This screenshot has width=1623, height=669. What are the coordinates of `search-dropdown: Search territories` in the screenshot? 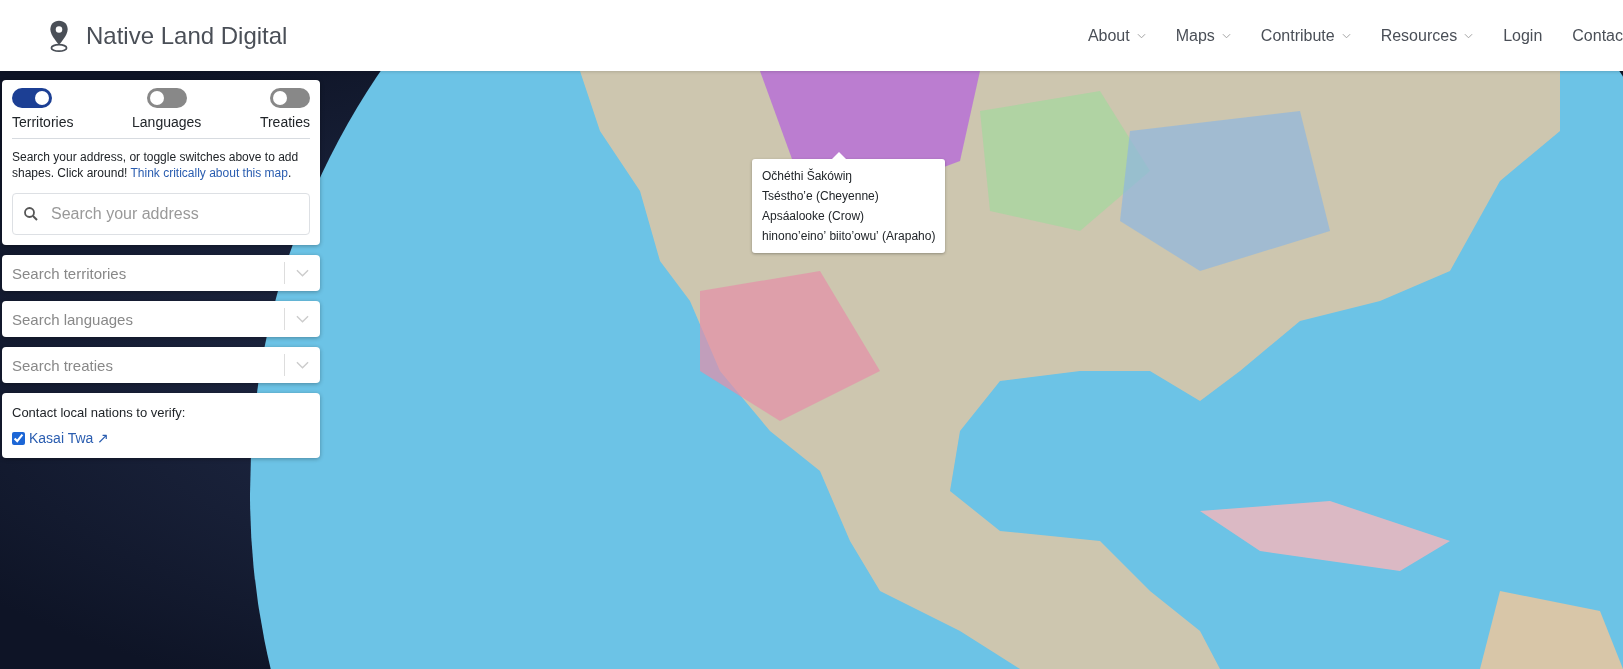 It's located at (161, 273).